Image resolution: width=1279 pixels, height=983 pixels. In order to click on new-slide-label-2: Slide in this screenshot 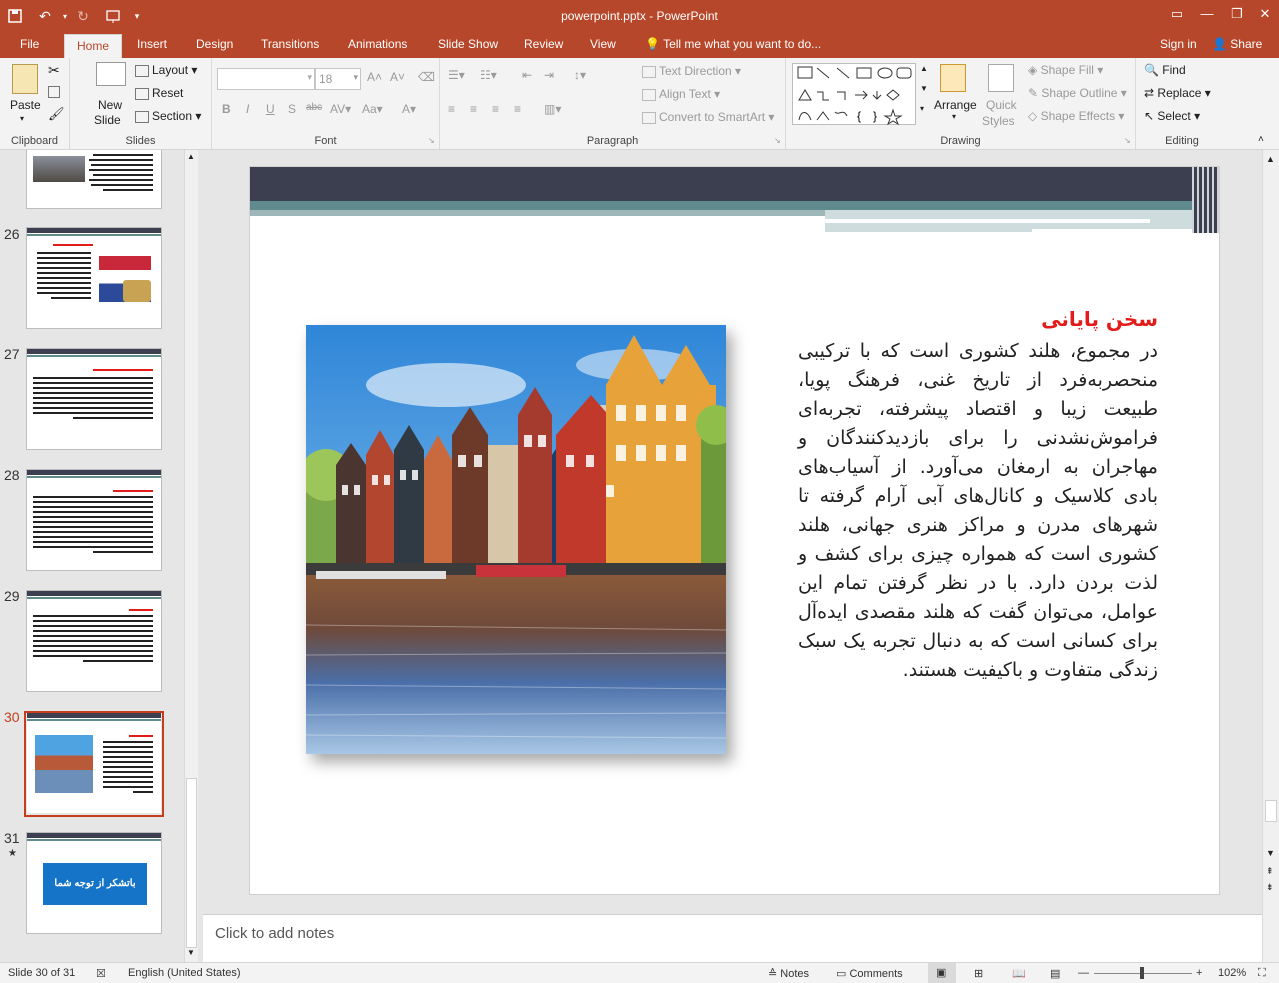, I will do `click(107, 120)`.